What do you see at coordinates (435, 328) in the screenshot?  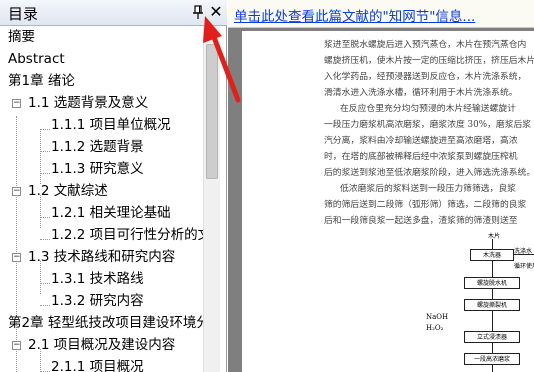 I see `flow-label: H₂O₂` at bounding box center [435, 328].